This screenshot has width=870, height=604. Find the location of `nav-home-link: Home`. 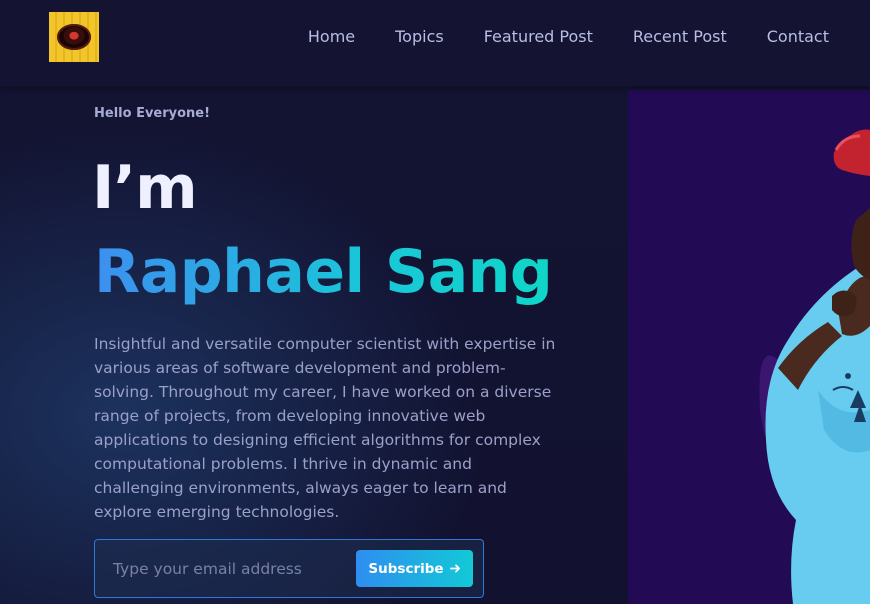

nav-home-link: Home is located at coordinates (331, 37).